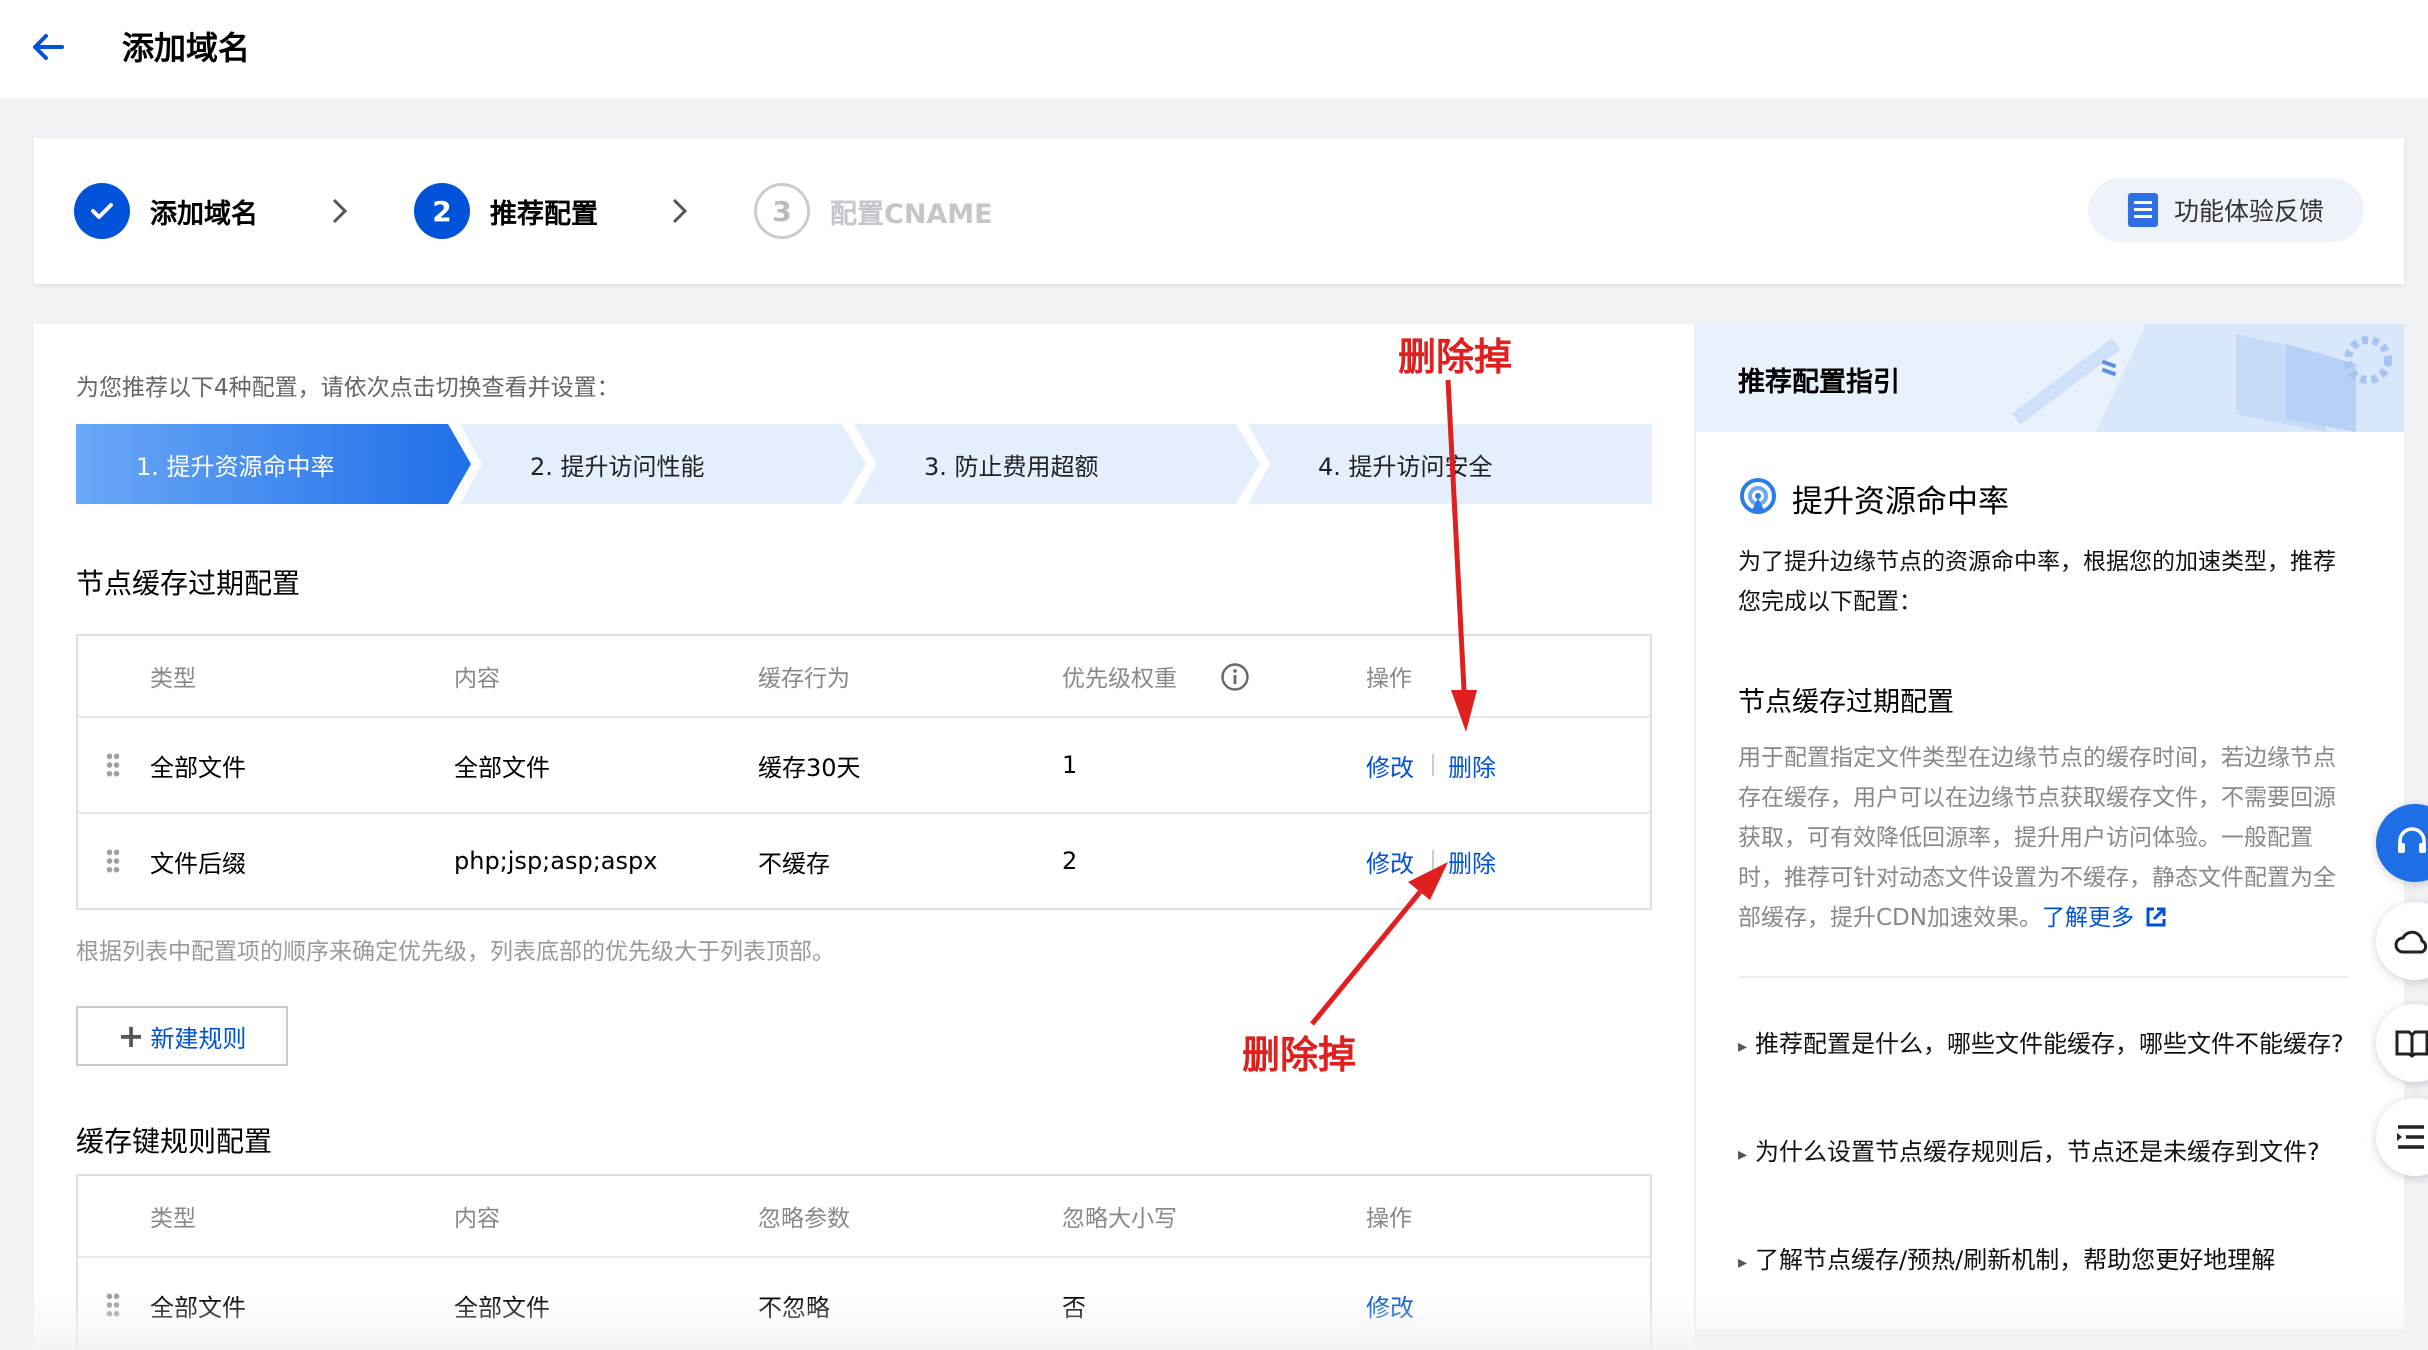 The image size is (2428, 1350). I want to click on annotation-arrows, so click(1393, 702).